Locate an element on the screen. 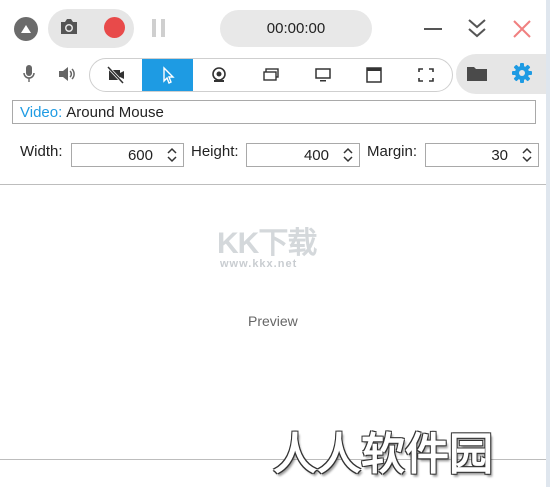 This screenshot has width=550, height=487. mode-monitor is located at coordinates (323, 75).